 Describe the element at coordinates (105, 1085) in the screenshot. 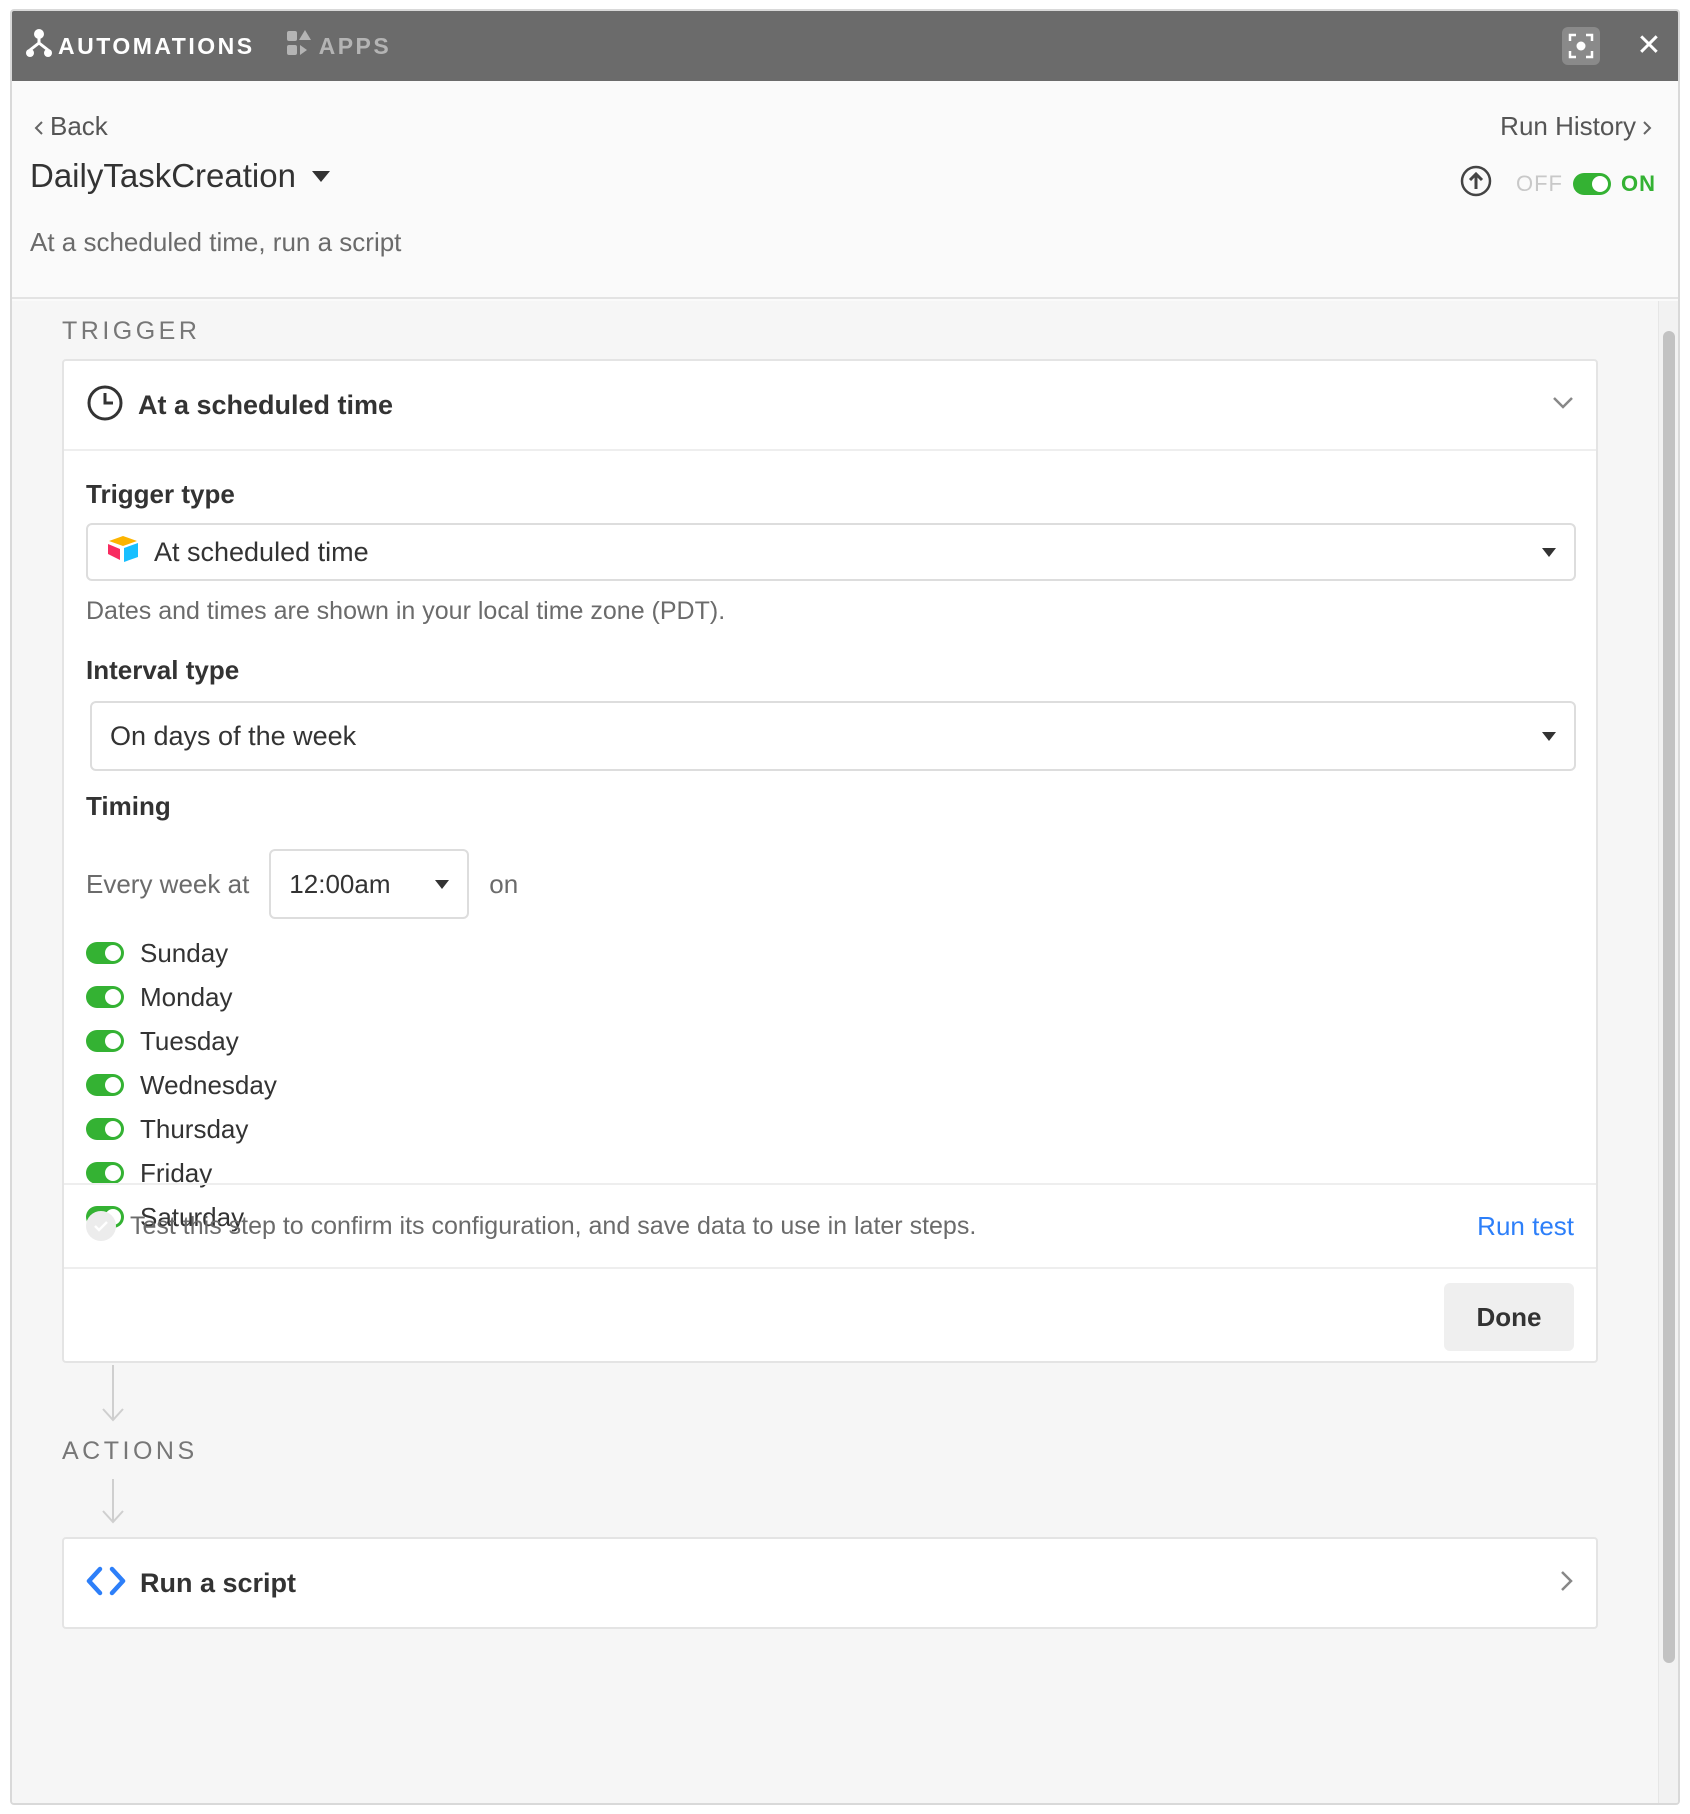

I see `wednesday-toggle` at that location.